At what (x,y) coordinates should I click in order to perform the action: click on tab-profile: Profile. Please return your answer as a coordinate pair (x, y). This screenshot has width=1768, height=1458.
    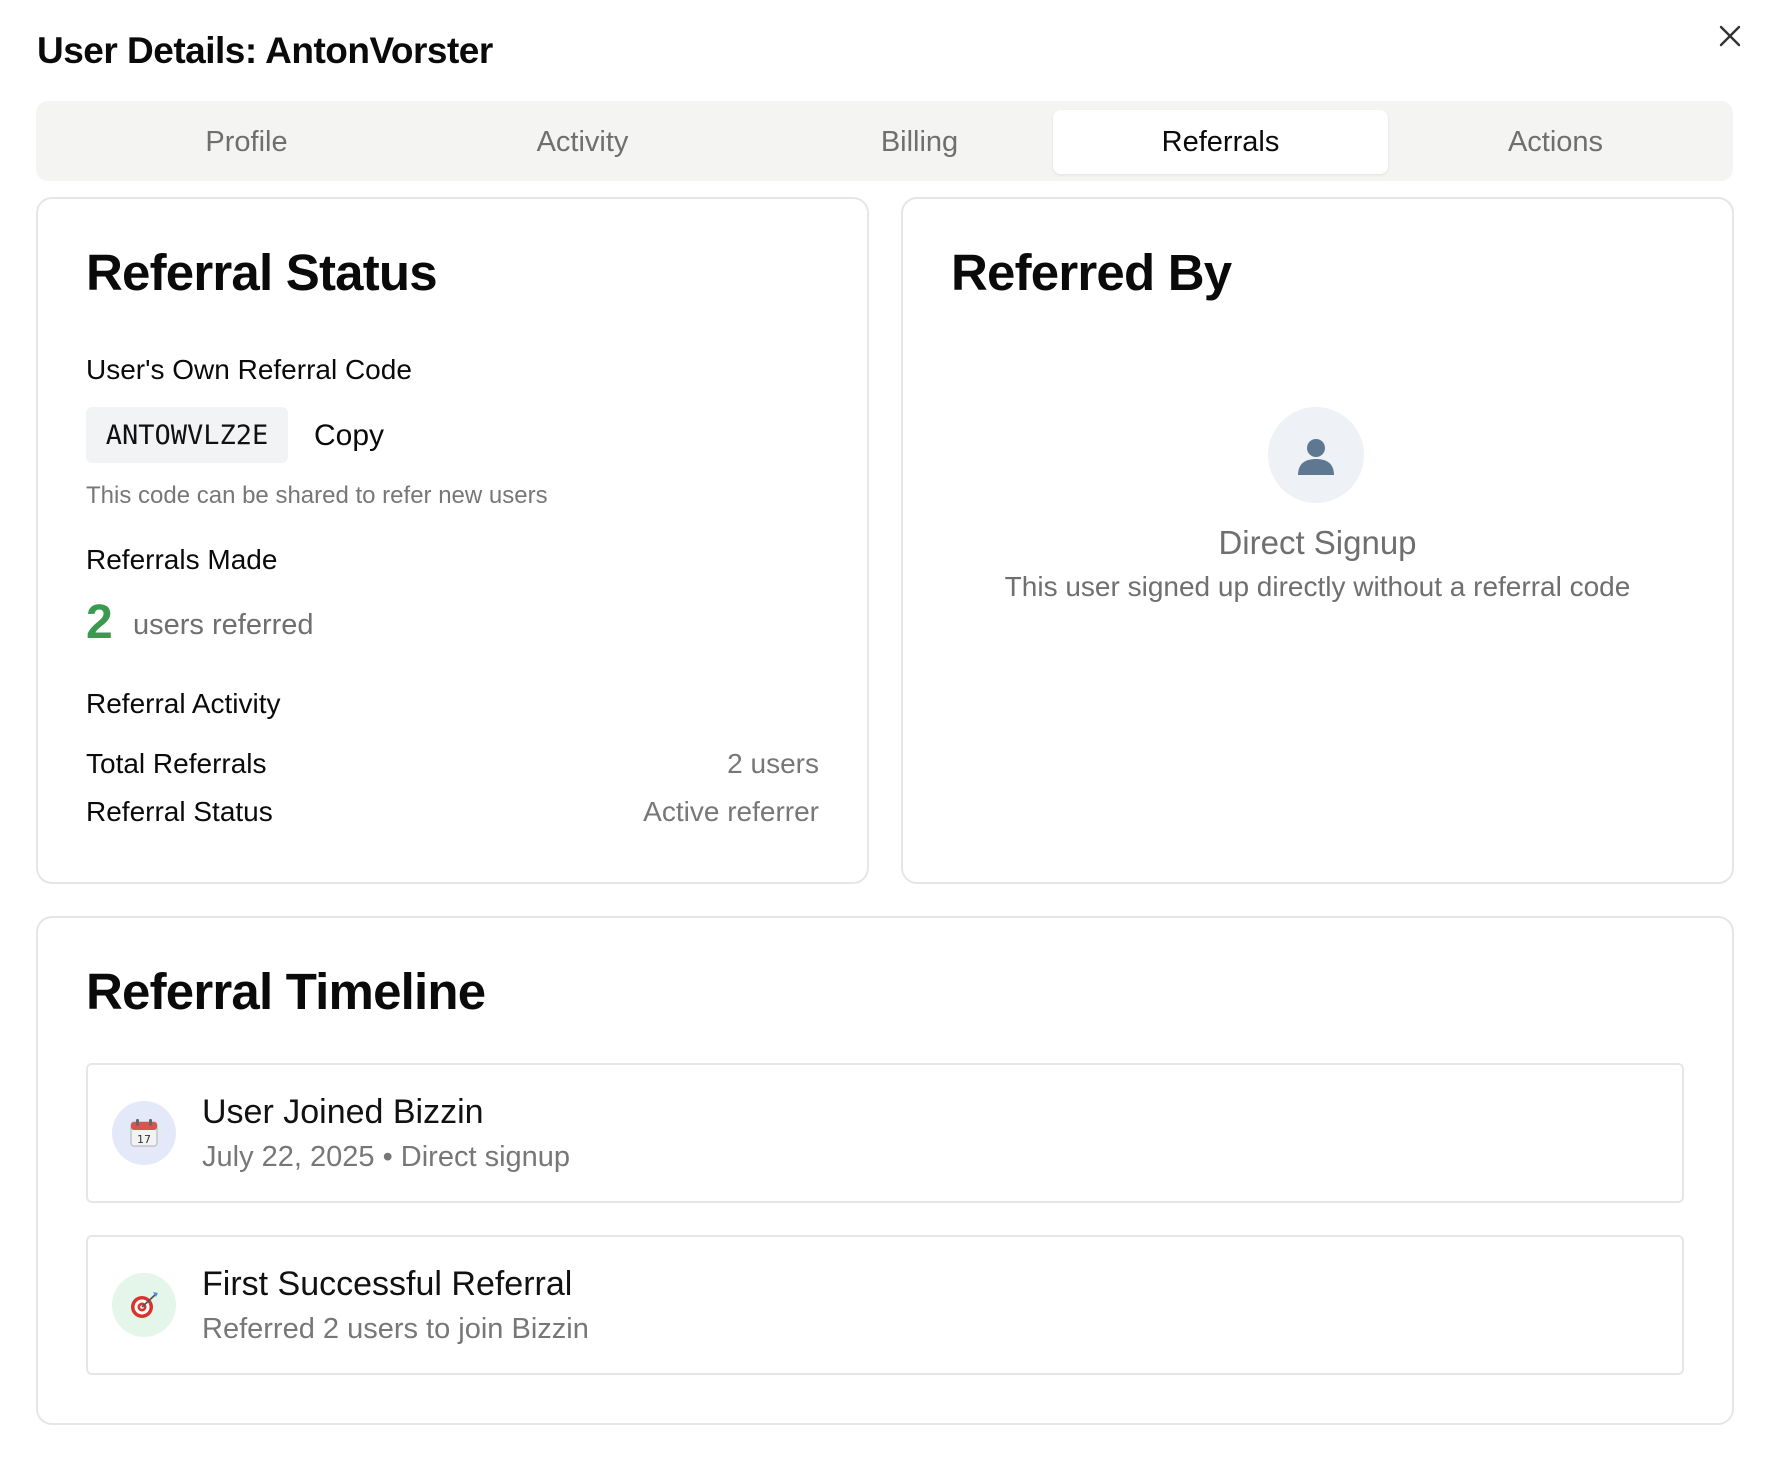
    Looking at the image, I should click on (246, 142).